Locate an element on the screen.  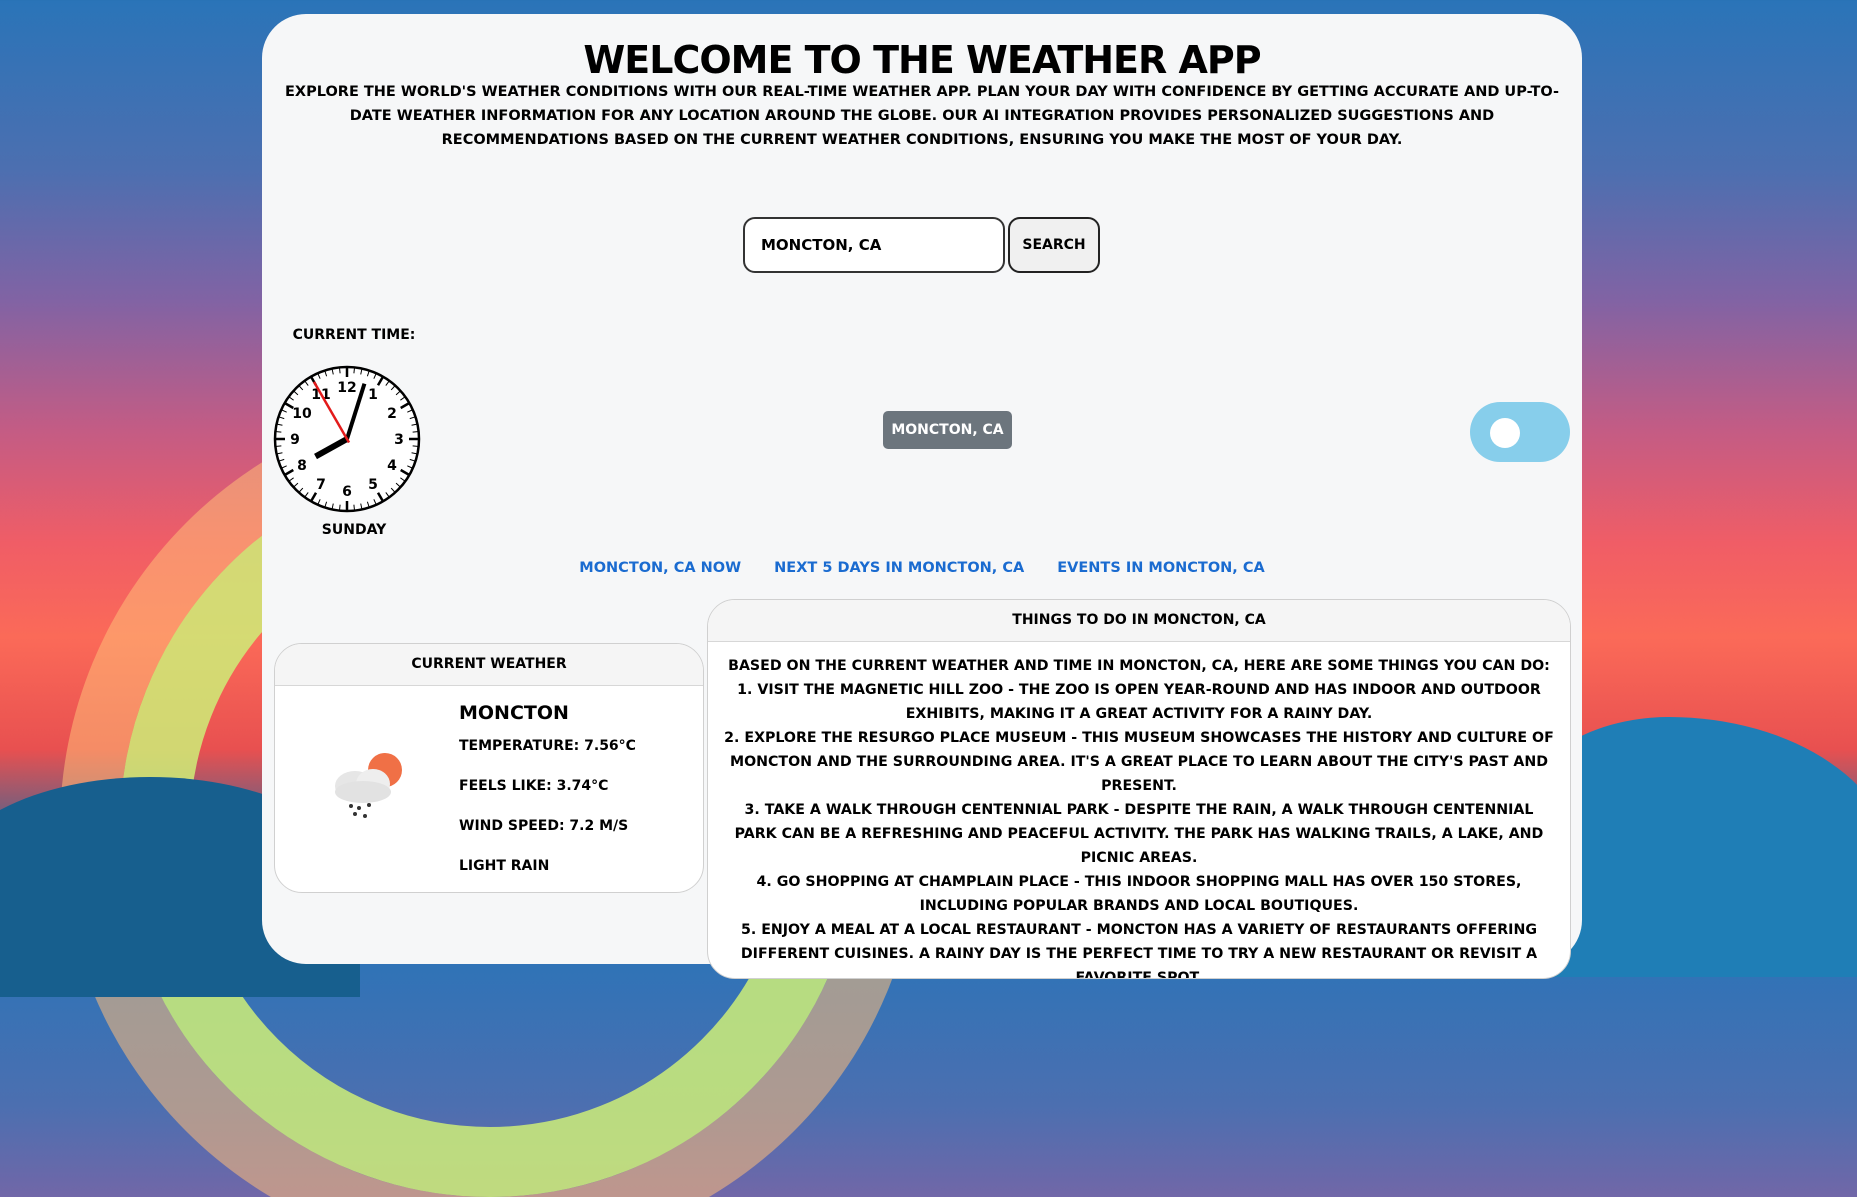
search-button: SEARCH is located at coordinates (1054, 245).